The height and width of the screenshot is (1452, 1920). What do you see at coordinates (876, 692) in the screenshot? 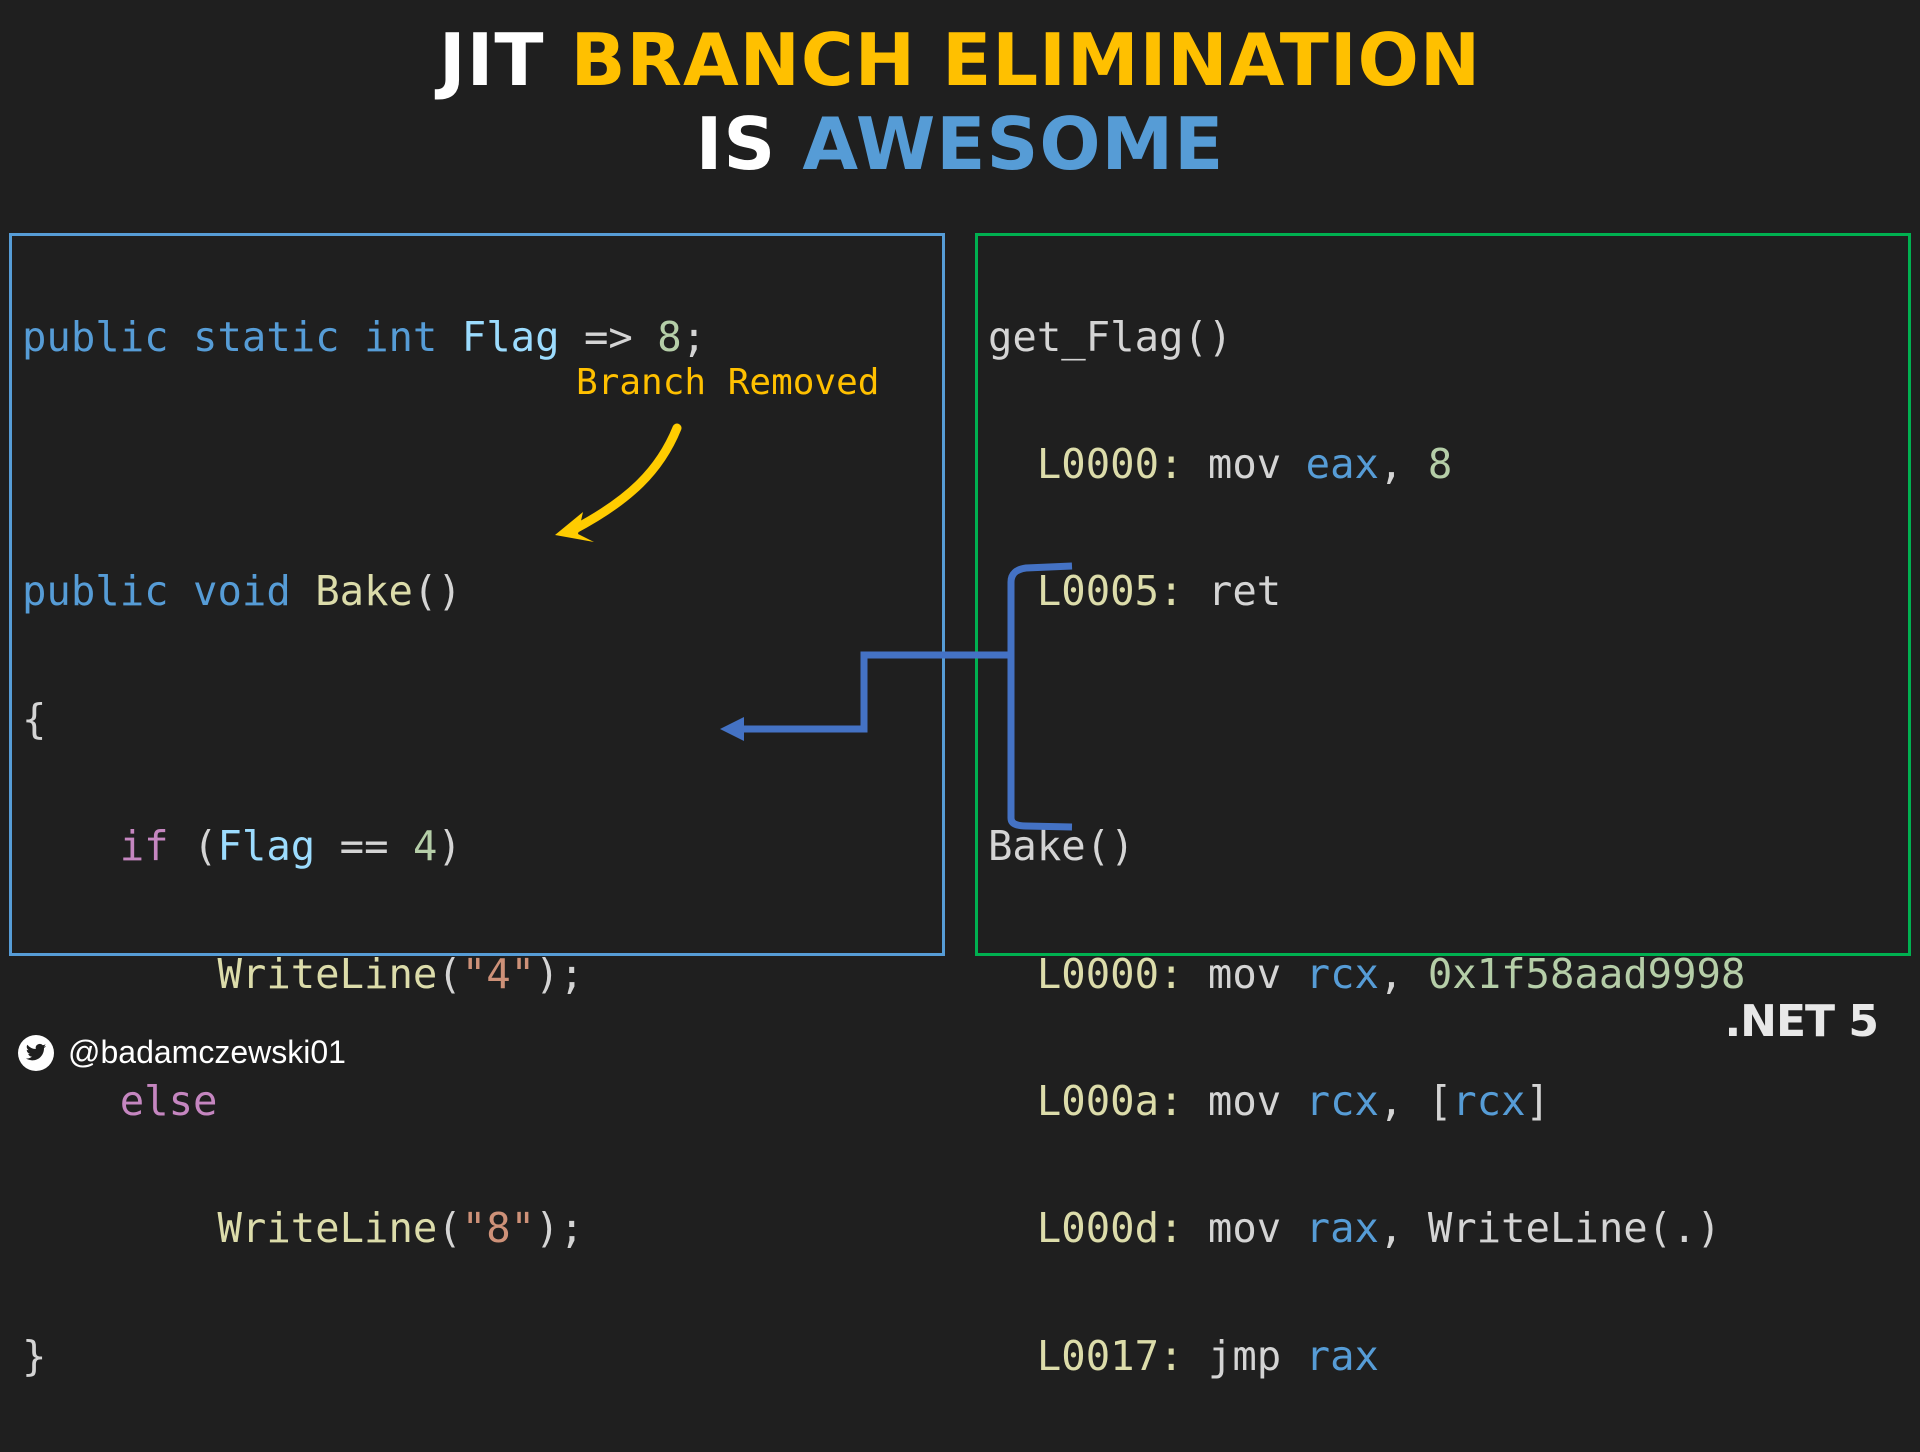
I see `asm-to-source-connector` at bounding box center [876, 692].